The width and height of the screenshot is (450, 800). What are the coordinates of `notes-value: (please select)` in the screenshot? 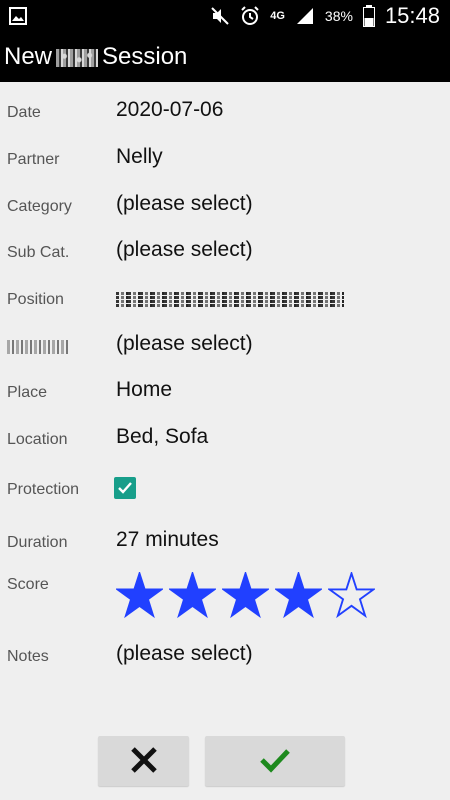 It's located at (184, 654).